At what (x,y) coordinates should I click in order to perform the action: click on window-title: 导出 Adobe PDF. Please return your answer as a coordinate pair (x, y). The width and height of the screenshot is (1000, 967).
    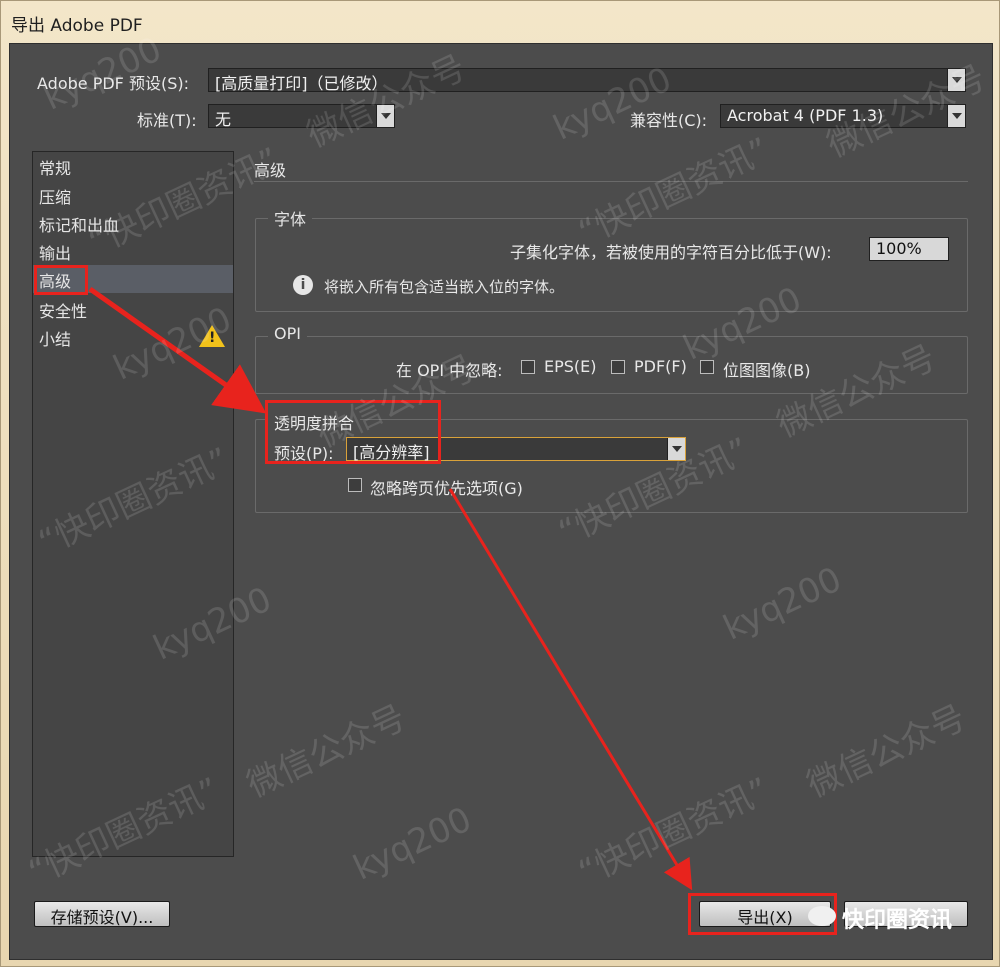
    Looking at the image, I should click on (77, 26).